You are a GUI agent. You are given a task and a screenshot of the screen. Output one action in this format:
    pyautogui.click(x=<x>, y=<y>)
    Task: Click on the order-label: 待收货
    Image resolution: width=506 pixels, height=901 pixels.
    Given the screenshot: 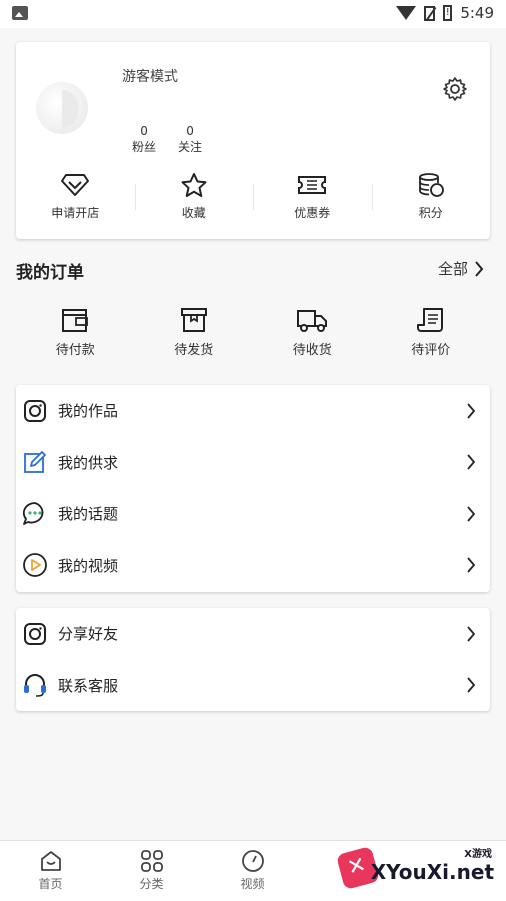 What is the action you would take?
    pyautogui.click(x=312, y=350)
    